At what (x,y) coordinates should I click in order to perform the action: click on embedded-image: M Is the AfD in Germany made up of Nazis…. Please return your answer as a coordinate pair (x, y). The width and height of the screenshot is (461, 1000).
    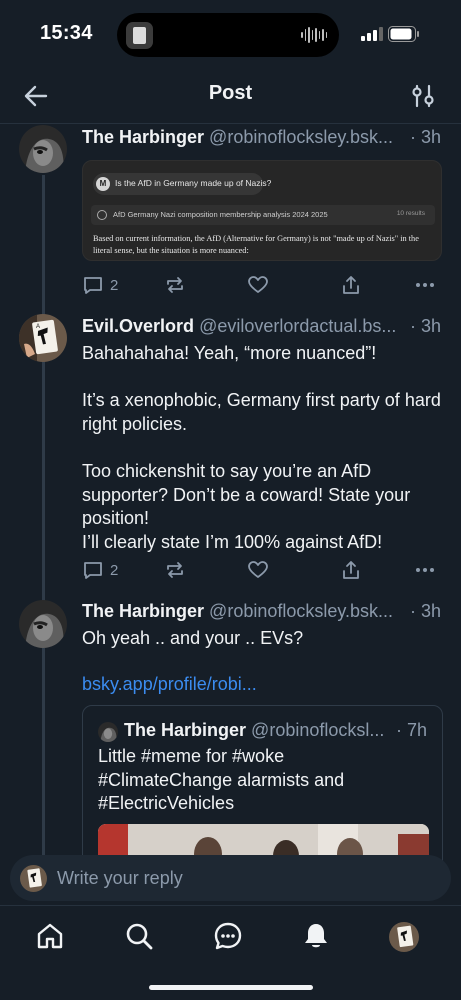
    Looking at the image, I should click on (262, 210).